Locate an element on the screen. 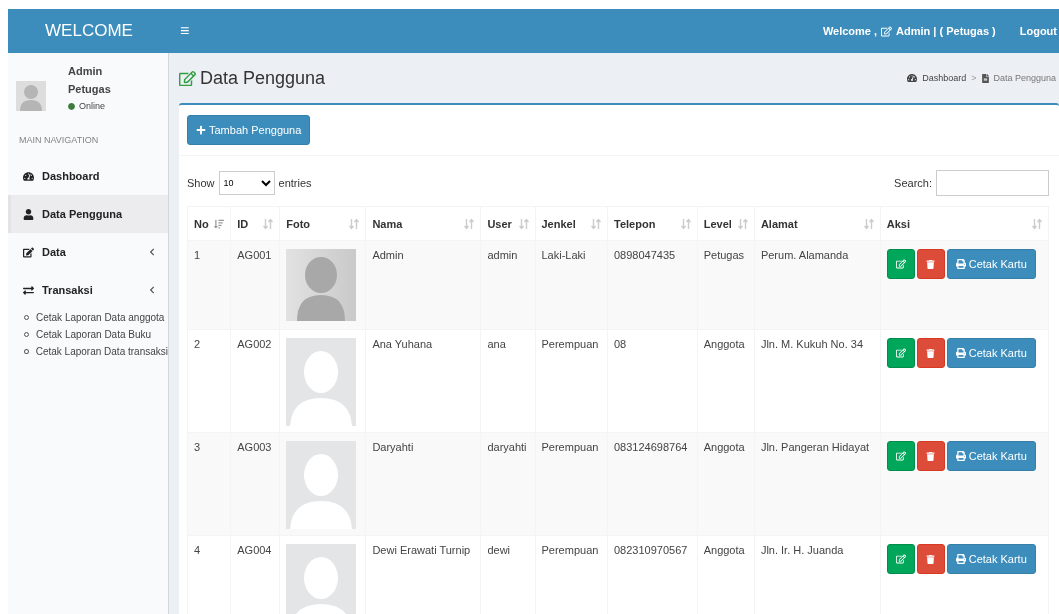  id-cell: AG003 is located at coordinates (255, 484).